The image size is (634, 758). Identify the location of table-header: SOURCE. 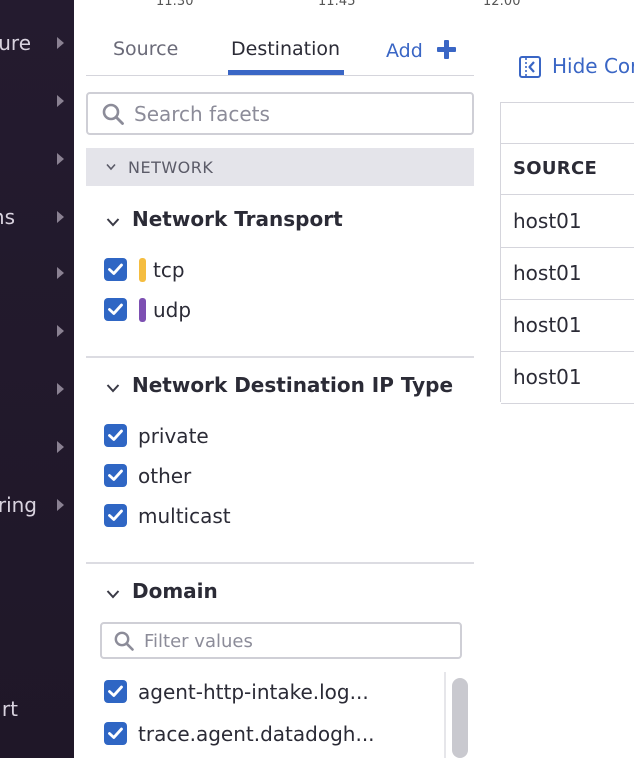
(567, 169).